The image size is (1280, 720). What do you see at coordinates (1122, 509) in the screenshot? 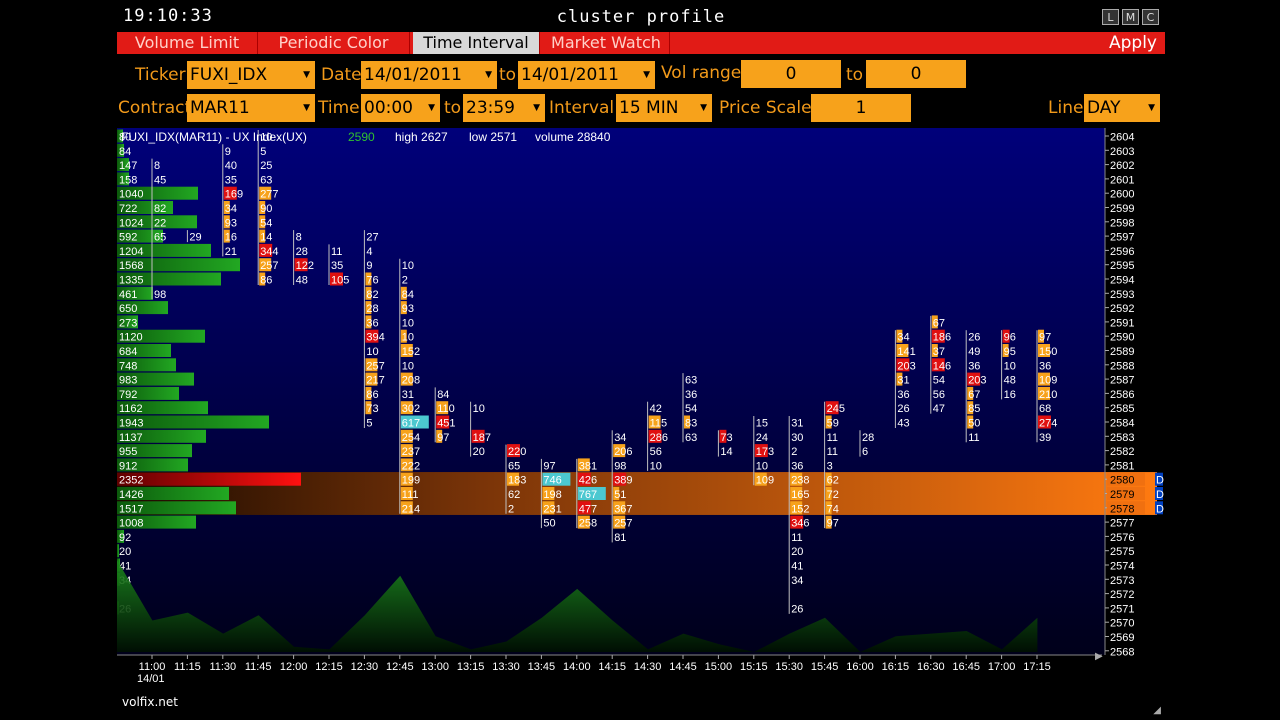
I see `price-tick-label: 2578` at bounding box center [1122, 509].